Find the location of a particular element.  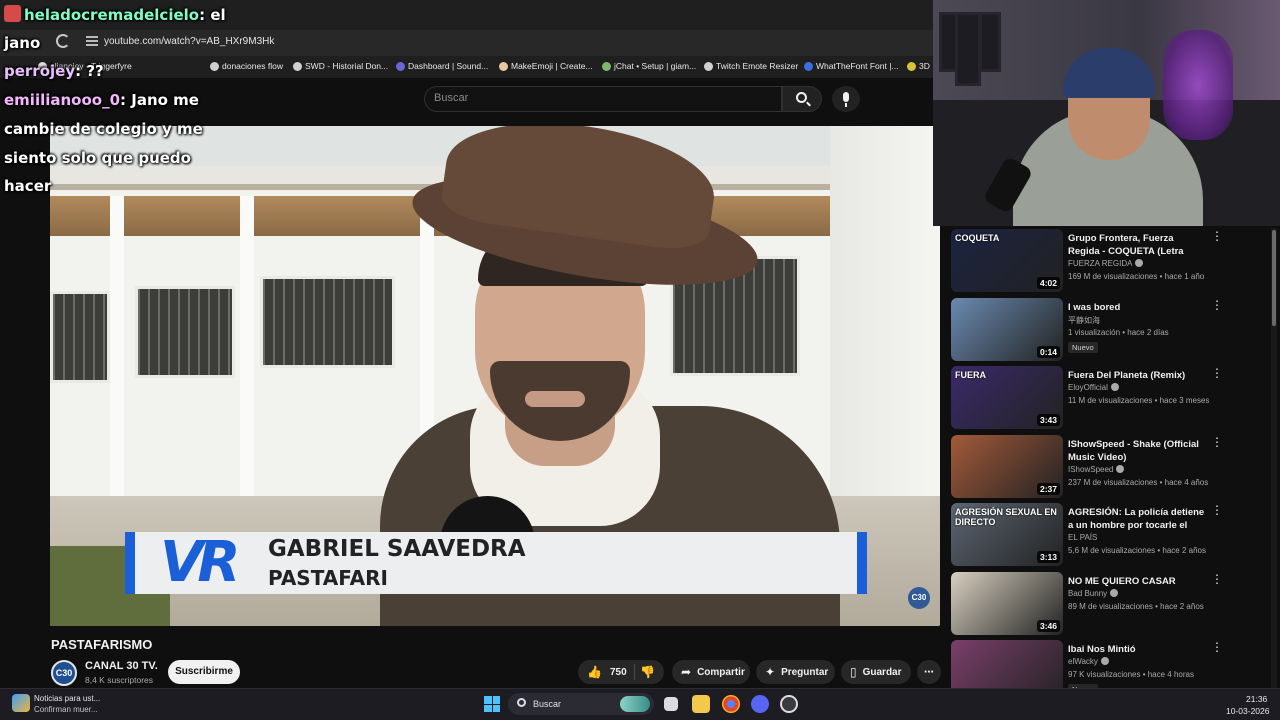

discord-icon is located at coordinates (760, 704).